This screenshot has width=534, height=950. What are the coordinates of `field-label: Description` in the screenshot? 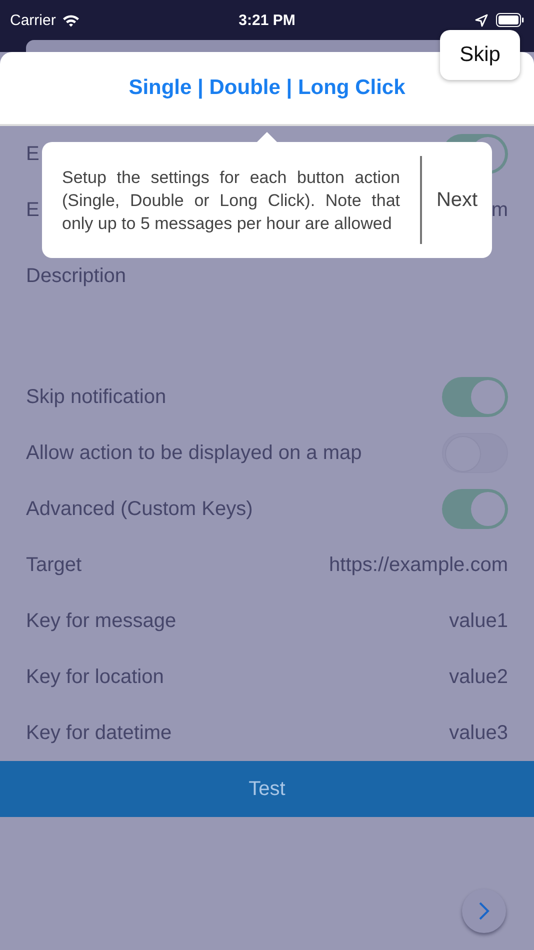 It's located at (76, 276).